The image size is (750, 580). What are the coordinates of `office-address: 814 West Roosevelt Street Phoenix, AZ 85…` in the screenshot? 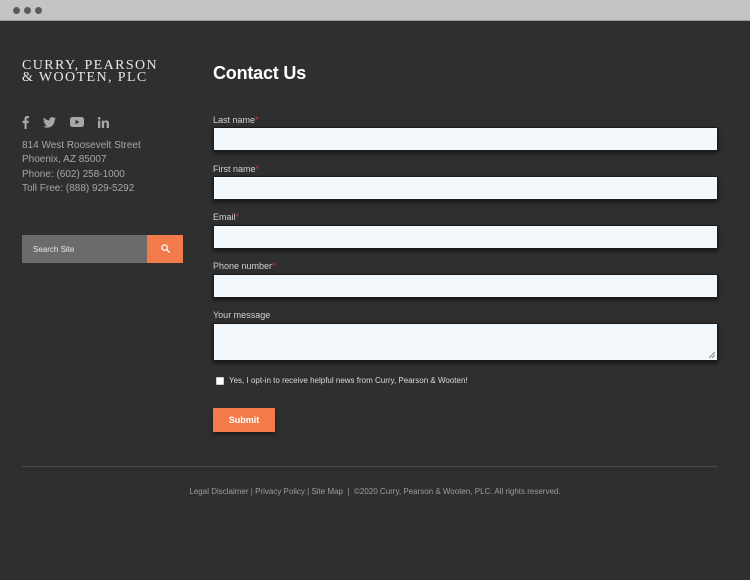 It's located at (81, 167).